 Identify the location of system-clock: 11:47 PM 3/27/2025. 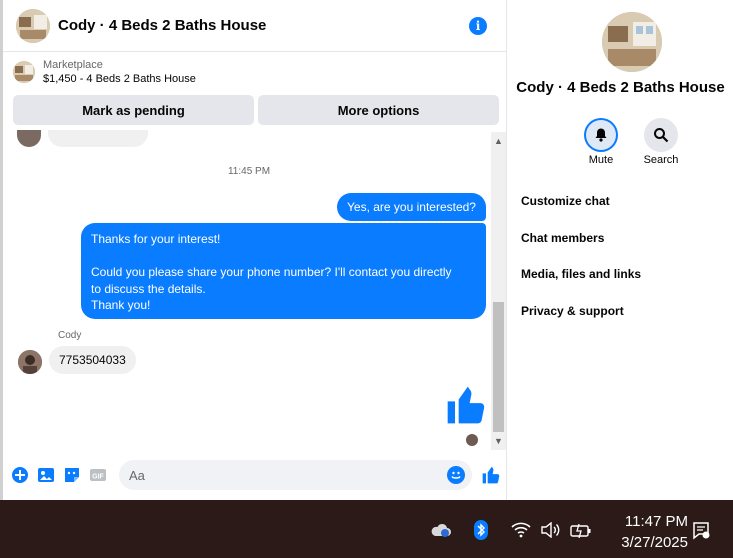
(647, 532).